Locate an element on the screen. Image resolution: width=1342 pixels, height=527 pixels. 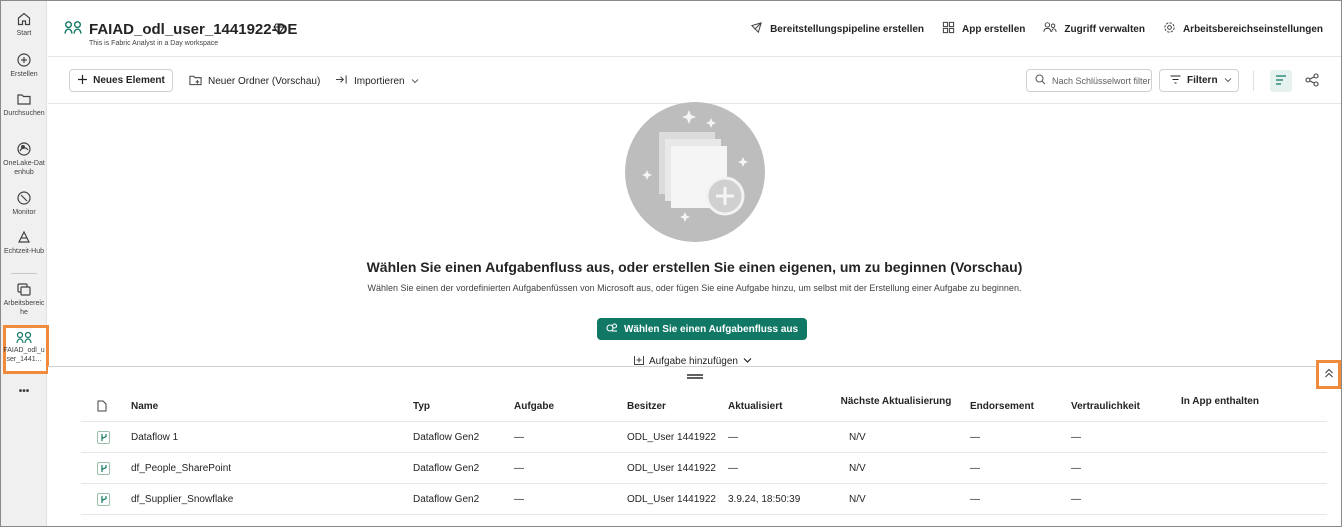
chevron-double-up-icon is located at coordinates (1329, 375).